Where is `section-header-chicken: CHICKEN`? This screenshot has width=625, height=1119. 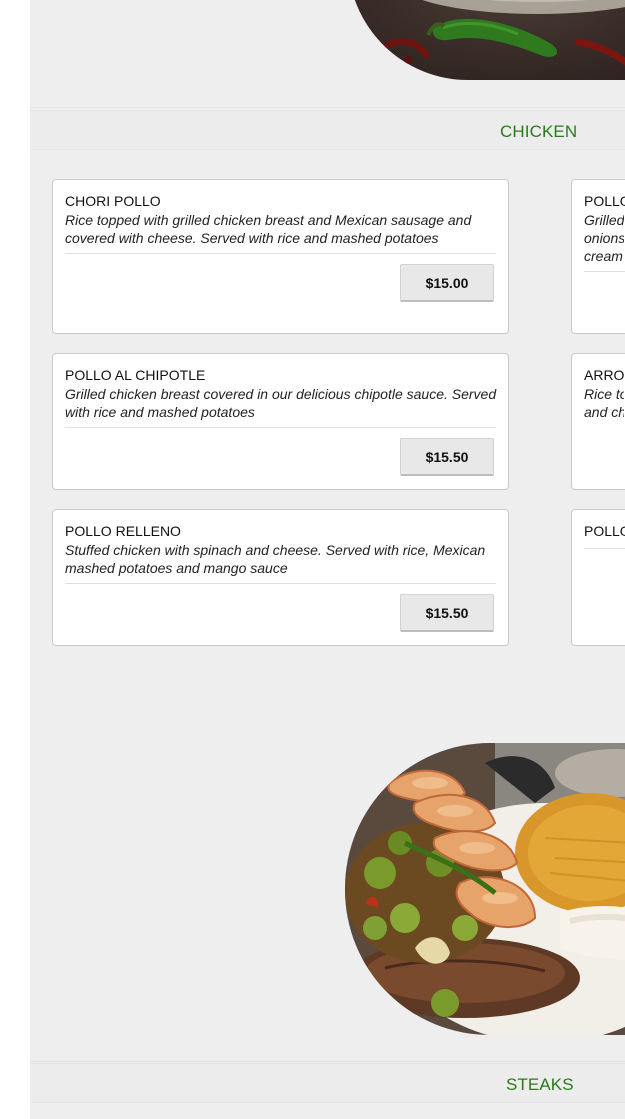
section-header-chicken: CHICKEN is located at coordinates (327, 130).